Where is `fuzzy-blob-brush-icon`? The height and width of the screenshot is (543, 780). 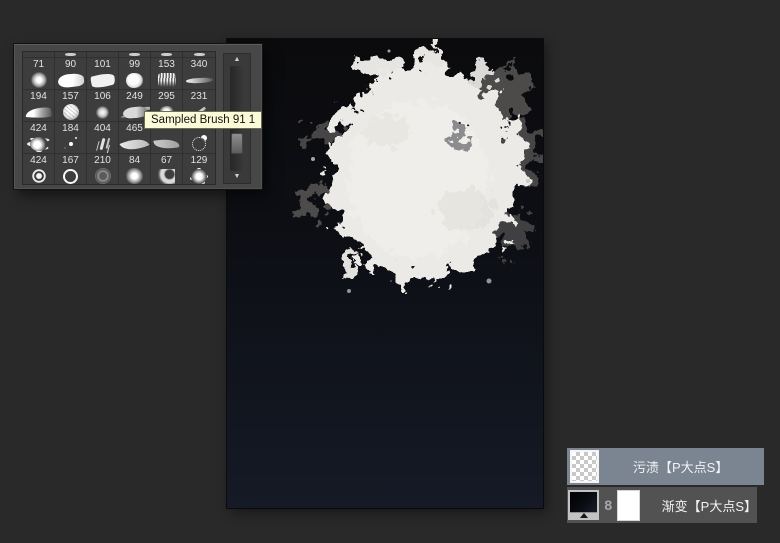
fuzzy-blob-brush-icon is located at coordinates (134, 176).